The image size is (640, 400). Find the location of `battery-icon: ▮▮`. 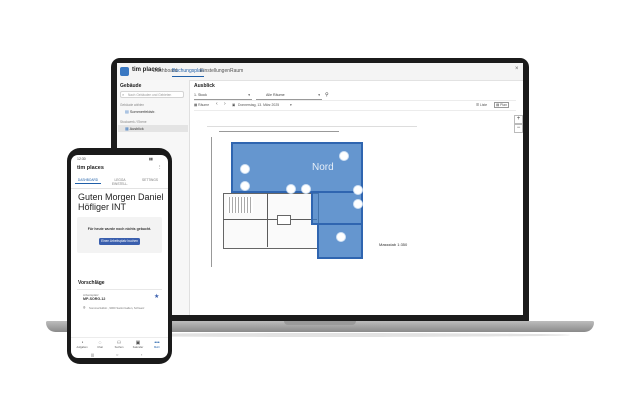

battery-icon: ▮▮ is located at coordinates (151, 159).